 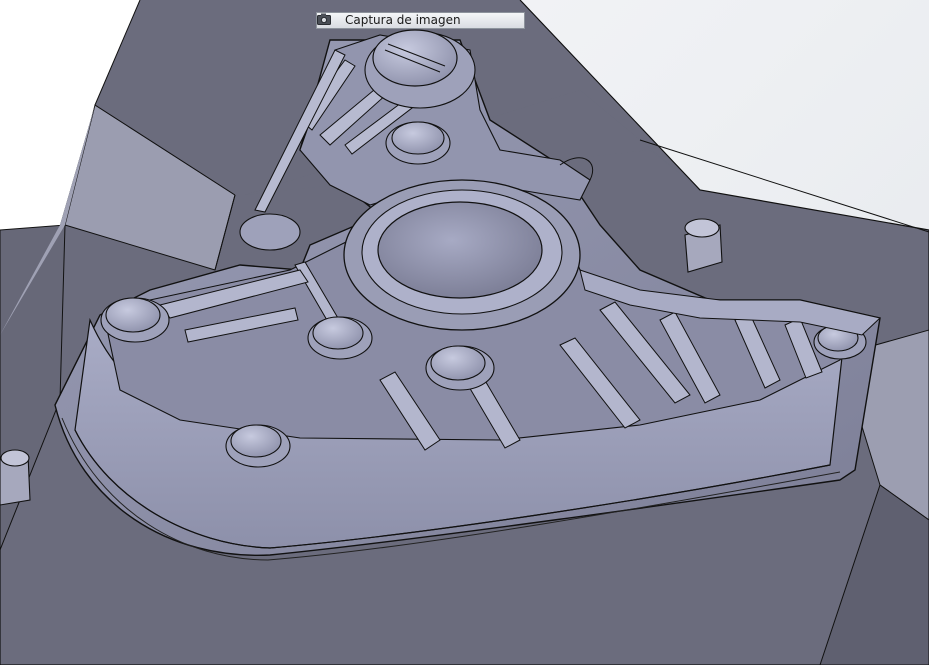 I want to click on capture-label: Captura de imagen, so click(x=403, y=20).